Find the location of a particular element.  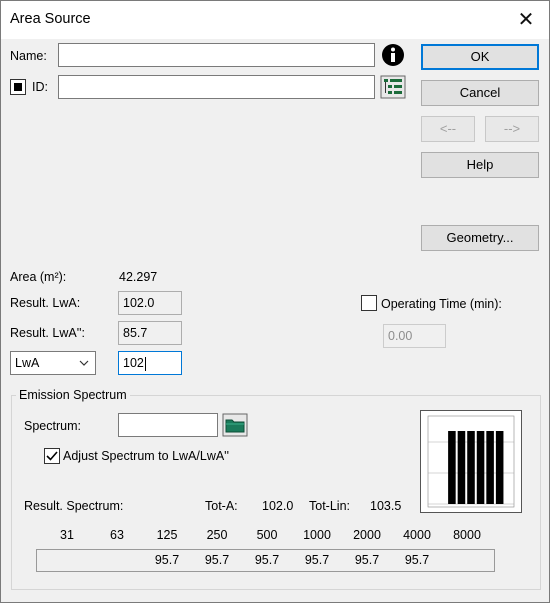

band-4000: 4000 is located at coordinates (417, 535).